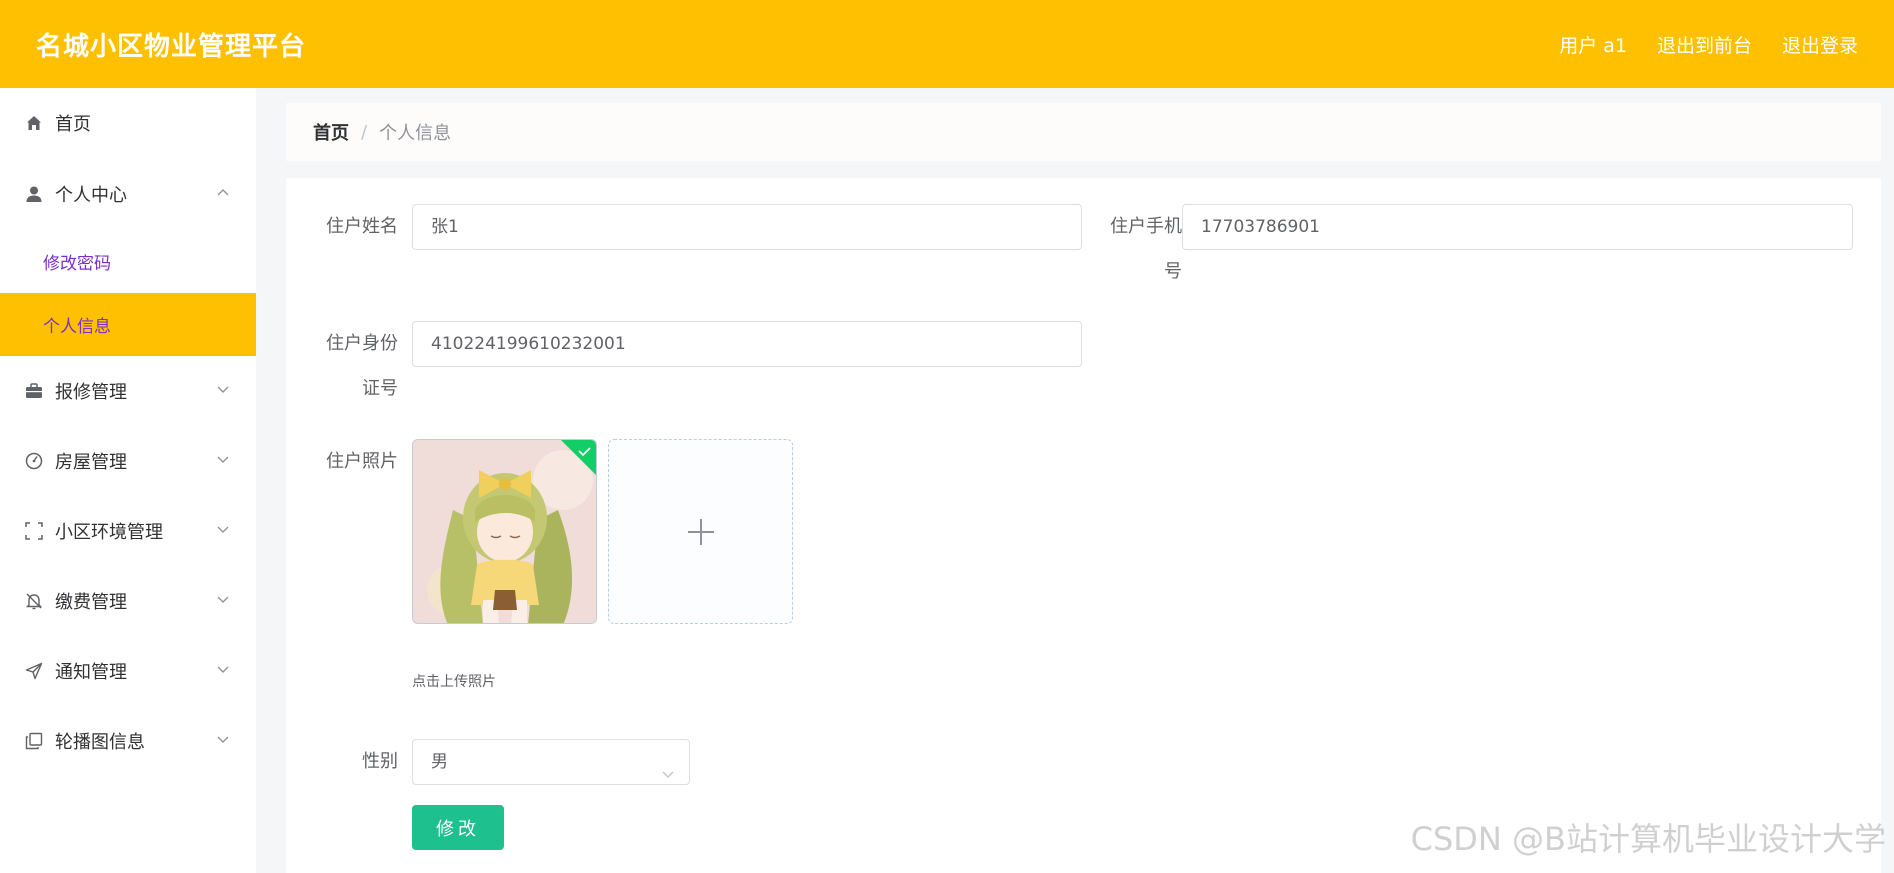  Describe the element at coordinates (91, 392) in the screenshot. I see `sidebar-item-label: 报修管理` at that location.